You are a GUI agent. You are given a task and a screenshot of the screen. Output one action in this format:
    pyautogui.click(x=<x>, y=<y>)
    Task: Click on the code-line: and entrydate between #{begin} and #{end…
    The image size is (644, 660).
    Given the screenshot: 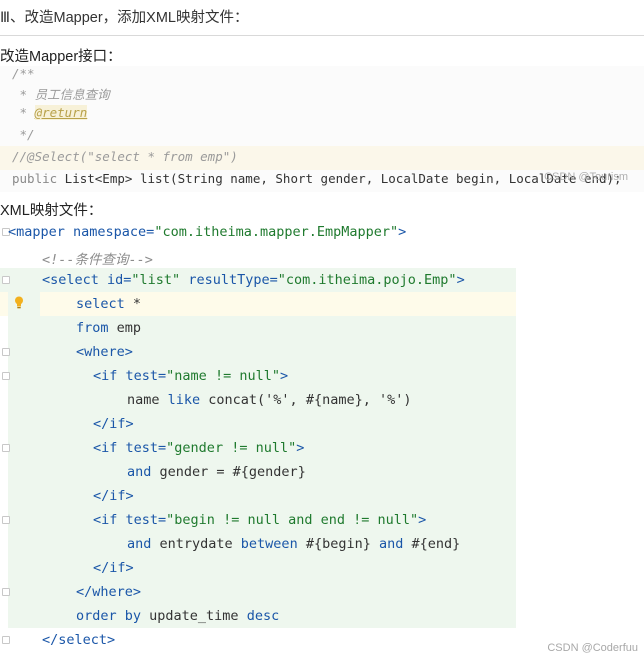 What is the action you would take?
    pyautogui.click(x=293, y=544)
    